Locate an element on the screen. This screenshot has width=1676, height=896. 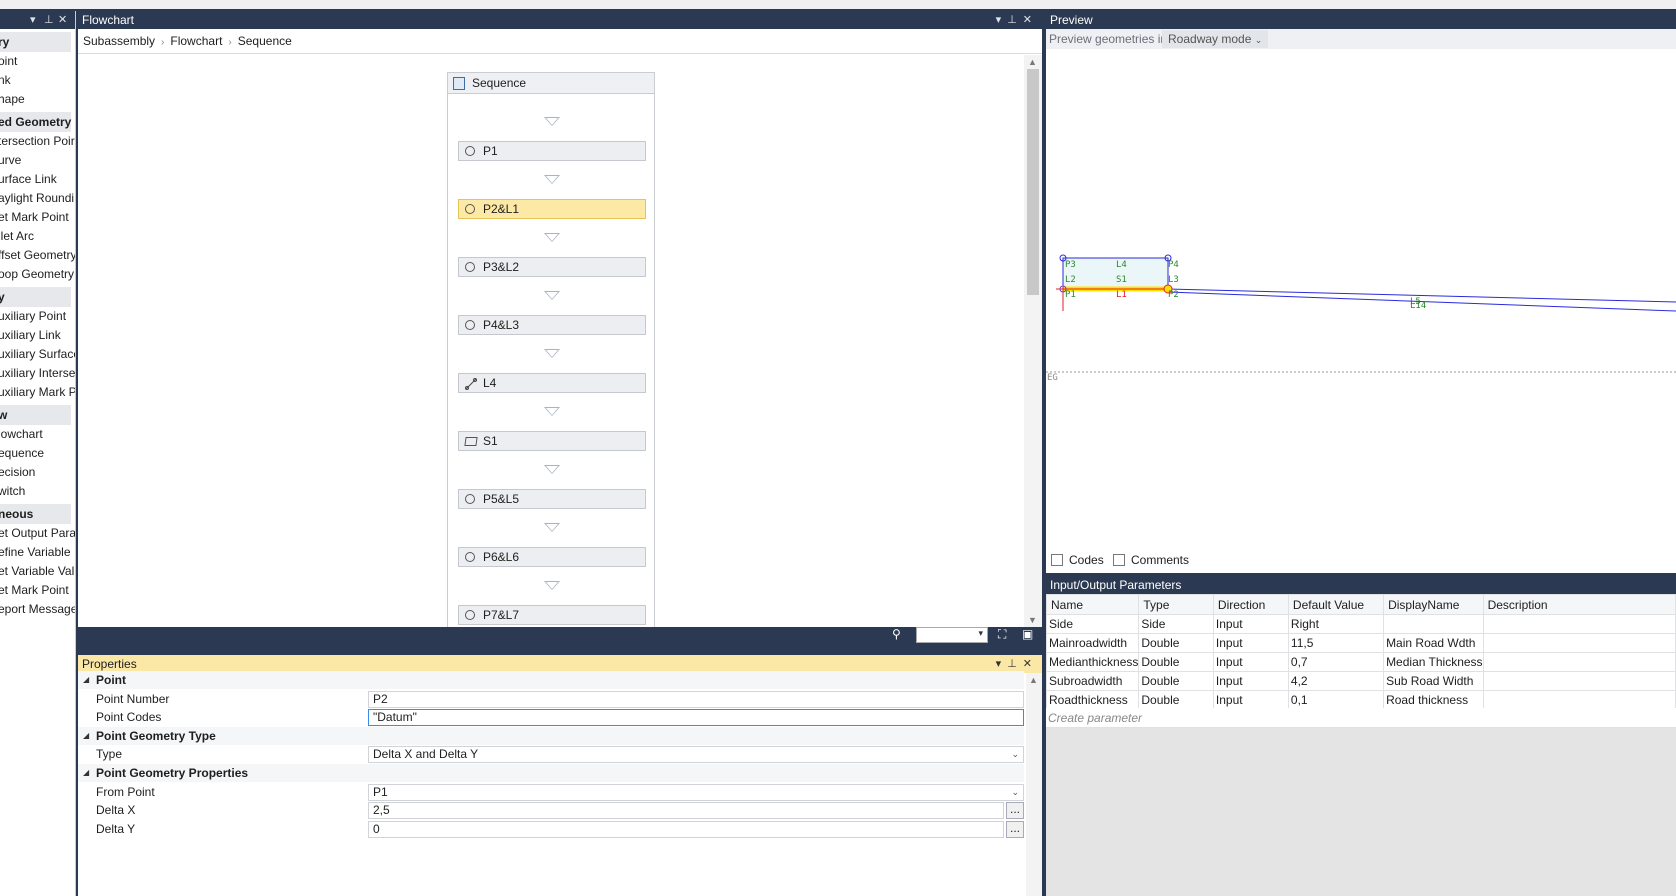
table-cell: Median Thickness is located at coordinates (1433, 662).